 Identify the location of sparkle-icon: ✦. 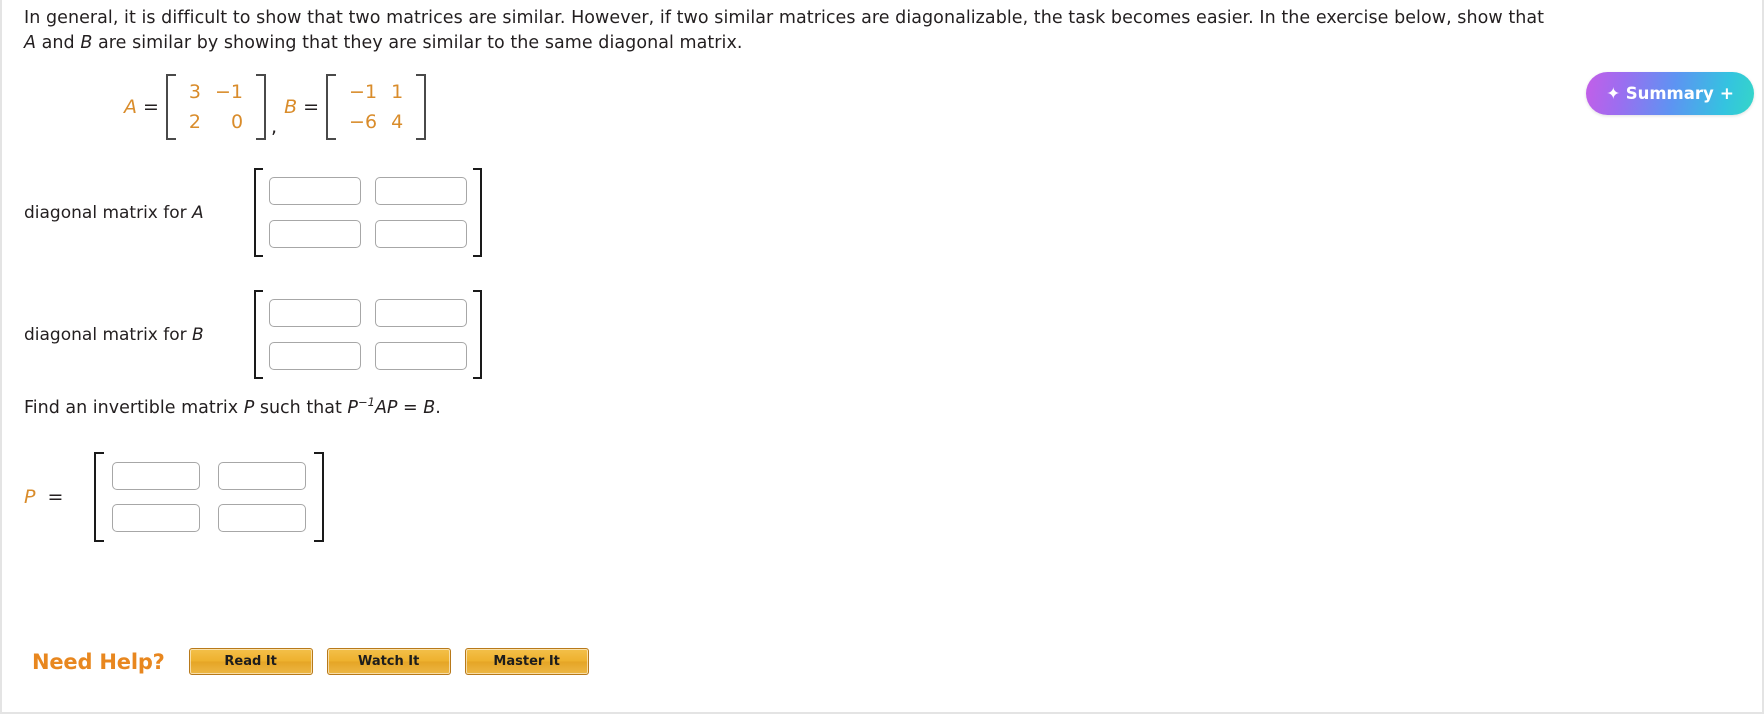
(1613, 93).